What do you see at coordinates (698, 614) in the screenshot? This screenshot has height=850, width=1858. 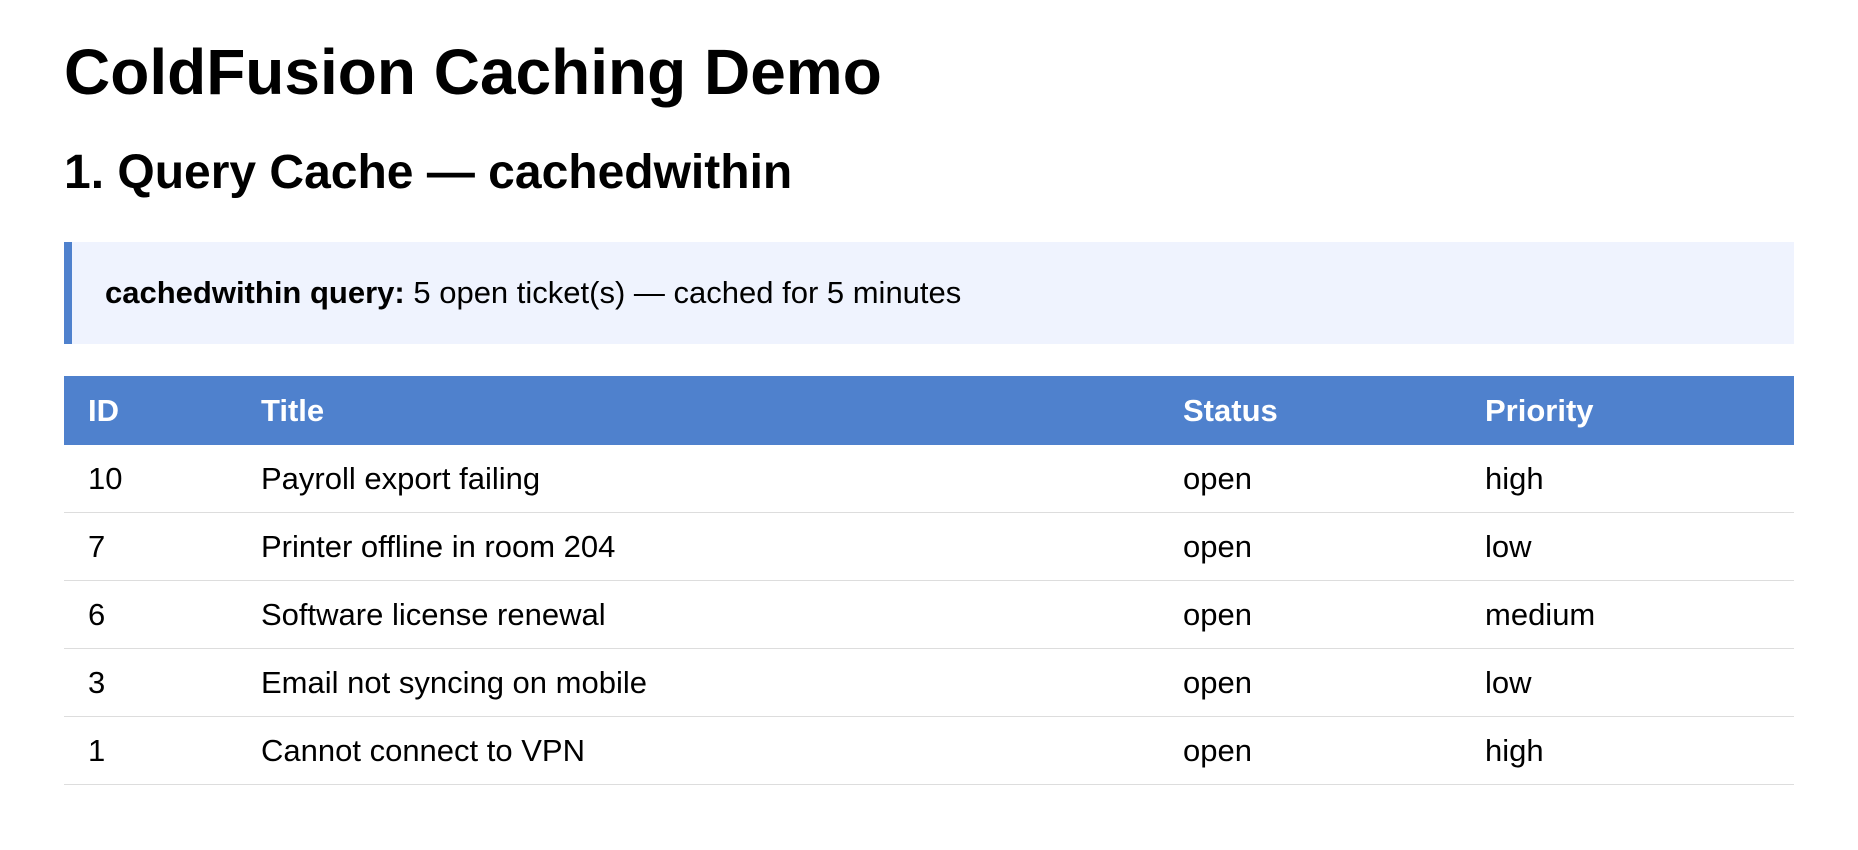 I see `cell-title: Software license renewal` at bounding box center [698, 614].